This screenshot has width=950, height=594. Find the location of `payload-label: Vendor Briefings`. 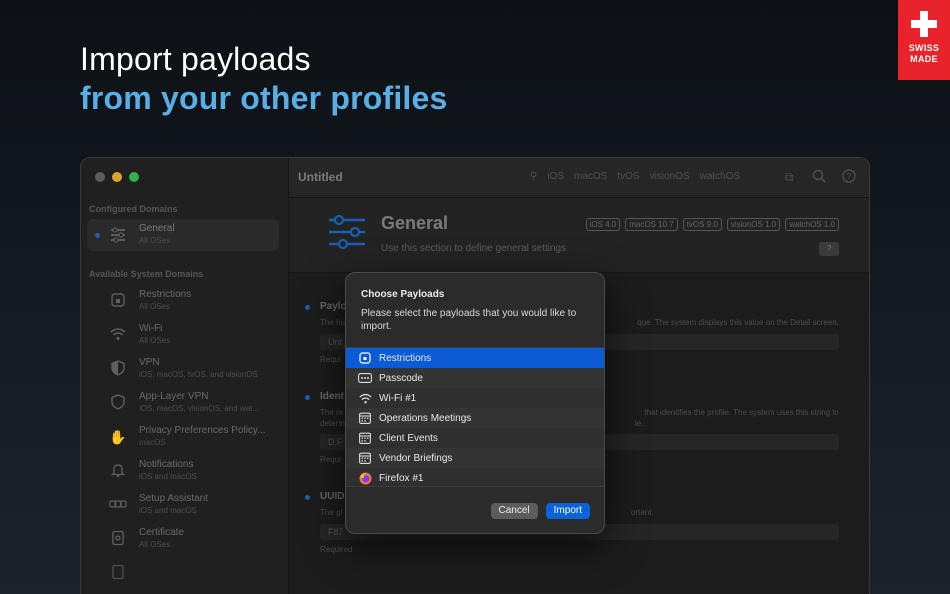

payload-label: Vendor Briefings is located at coordinates (416, 458).